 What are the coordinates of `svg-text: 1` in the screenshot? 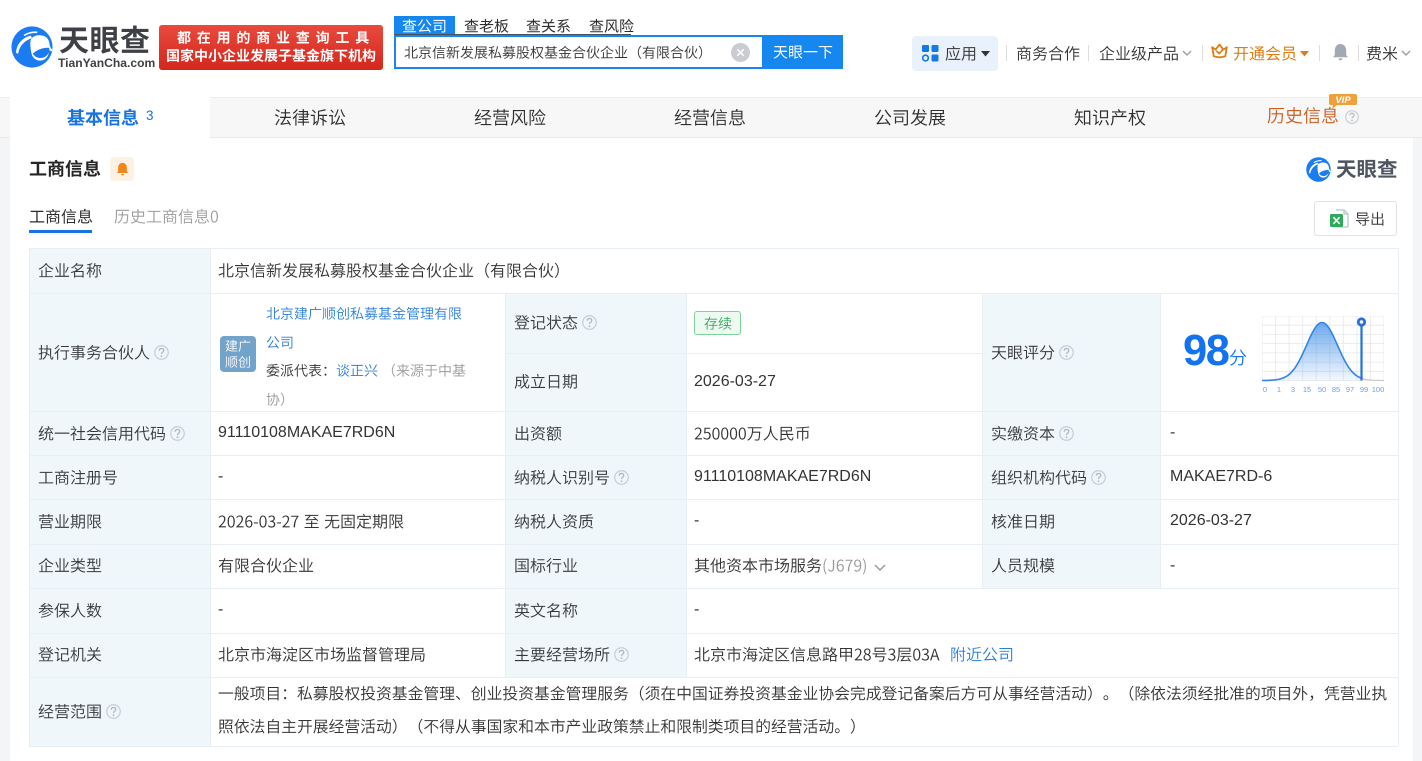 It's located at (1279, 389).